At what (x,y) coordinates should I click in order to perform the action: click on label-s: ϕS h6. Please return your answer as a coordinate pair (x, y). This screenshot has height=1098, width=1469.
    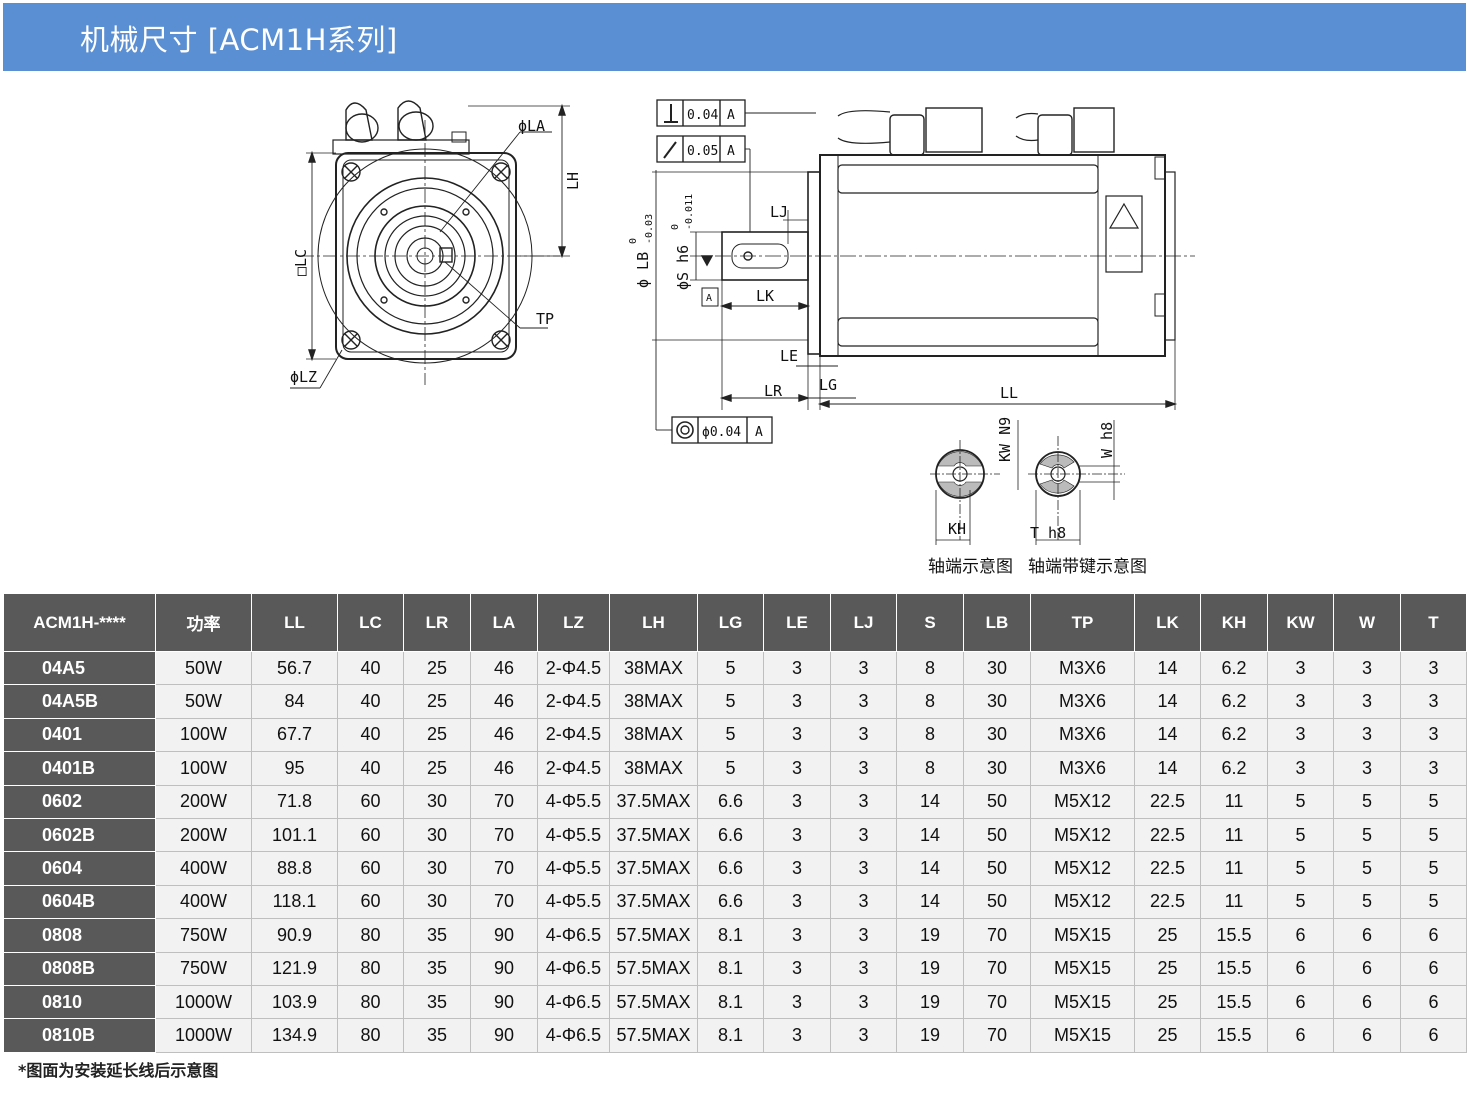
    Looking at the image, I should click on (683, 267).